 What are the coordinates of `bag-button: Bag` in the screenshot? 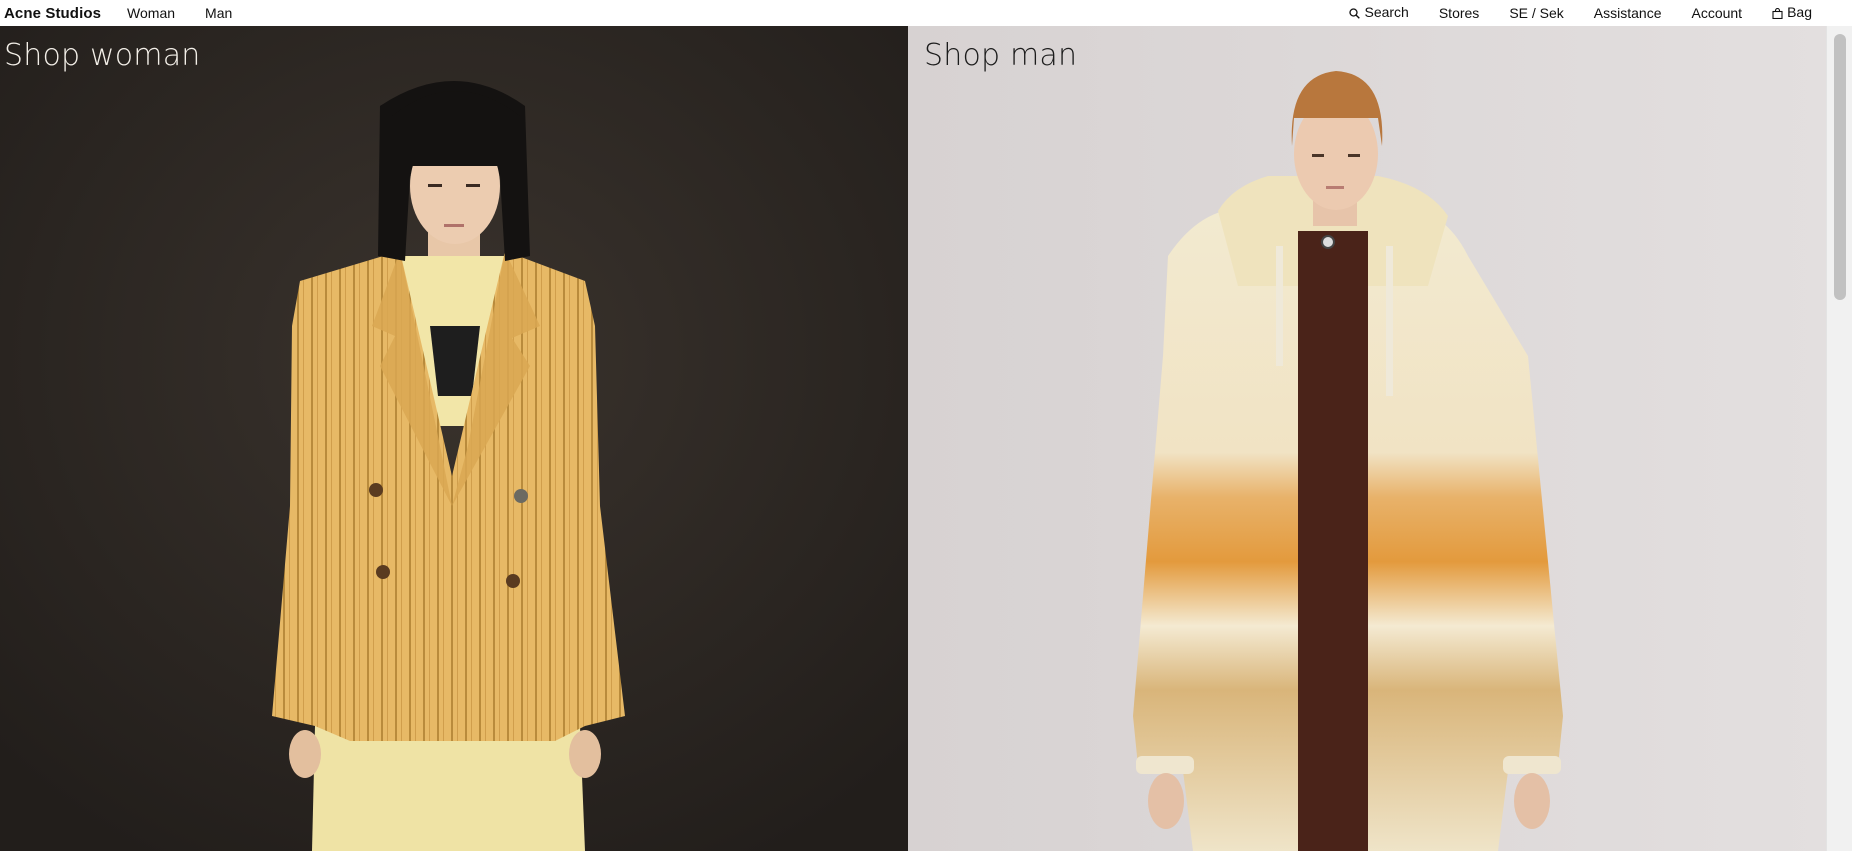 It's located at (1792, 13).